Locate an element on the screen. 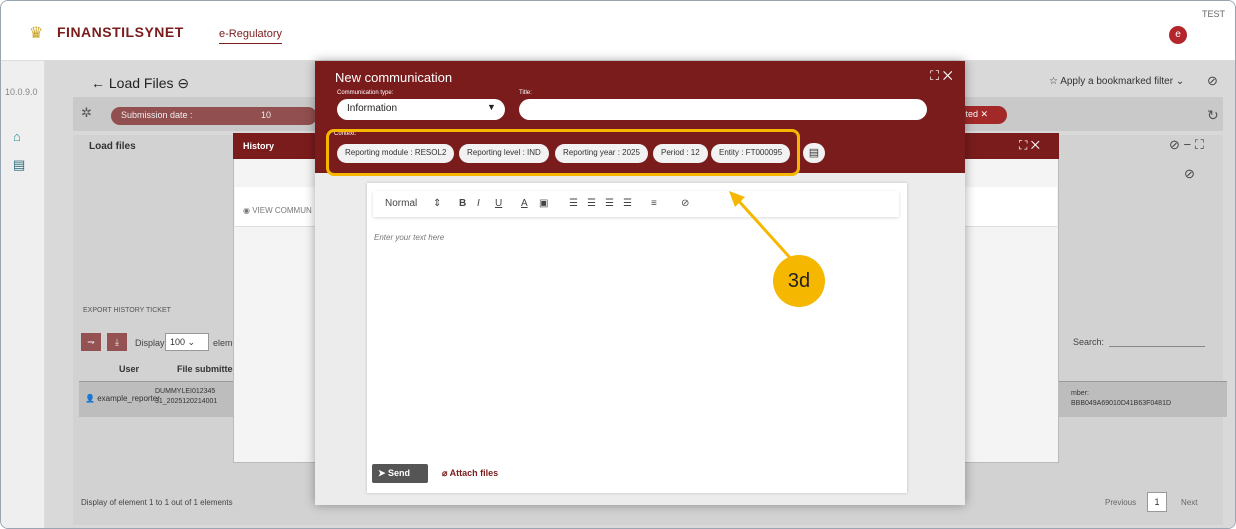 This screenshot has height=529, width=1236. format-select: Normal is located at coordinates (401, 203).